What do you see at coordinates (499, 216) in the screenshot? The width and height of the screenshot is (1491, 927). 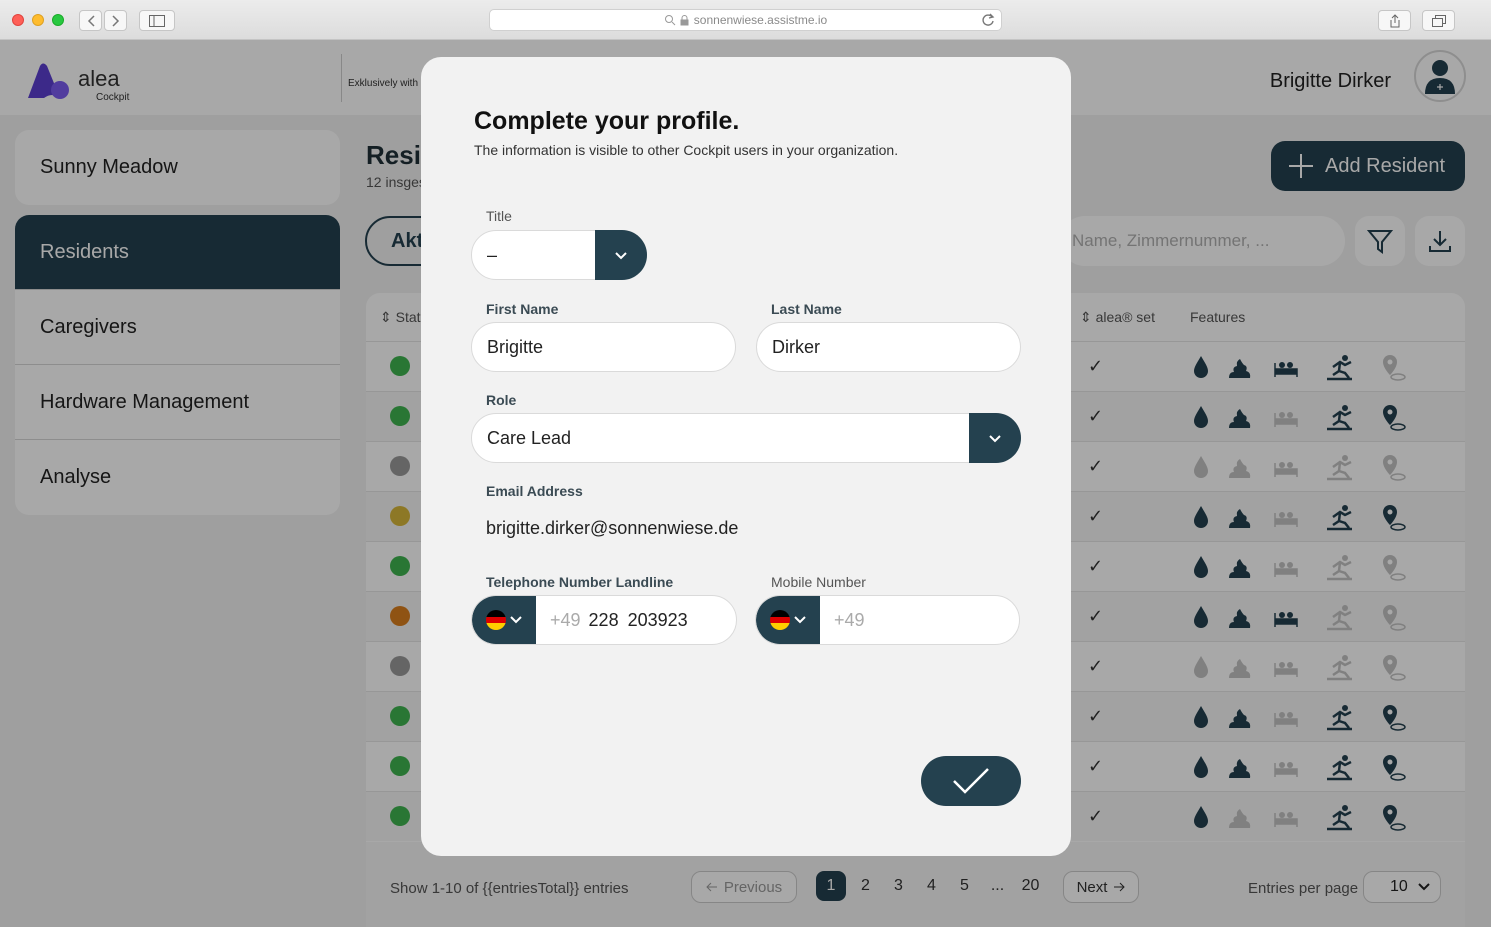 I see `title-label: Title` at bounding box center [499, 216].